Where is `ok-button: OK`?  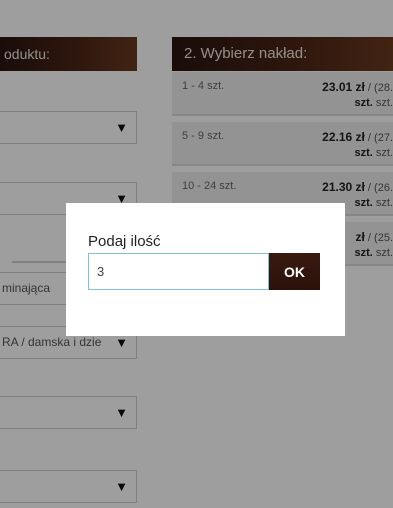 ok-button: OK is located at coordinates (294, 271).